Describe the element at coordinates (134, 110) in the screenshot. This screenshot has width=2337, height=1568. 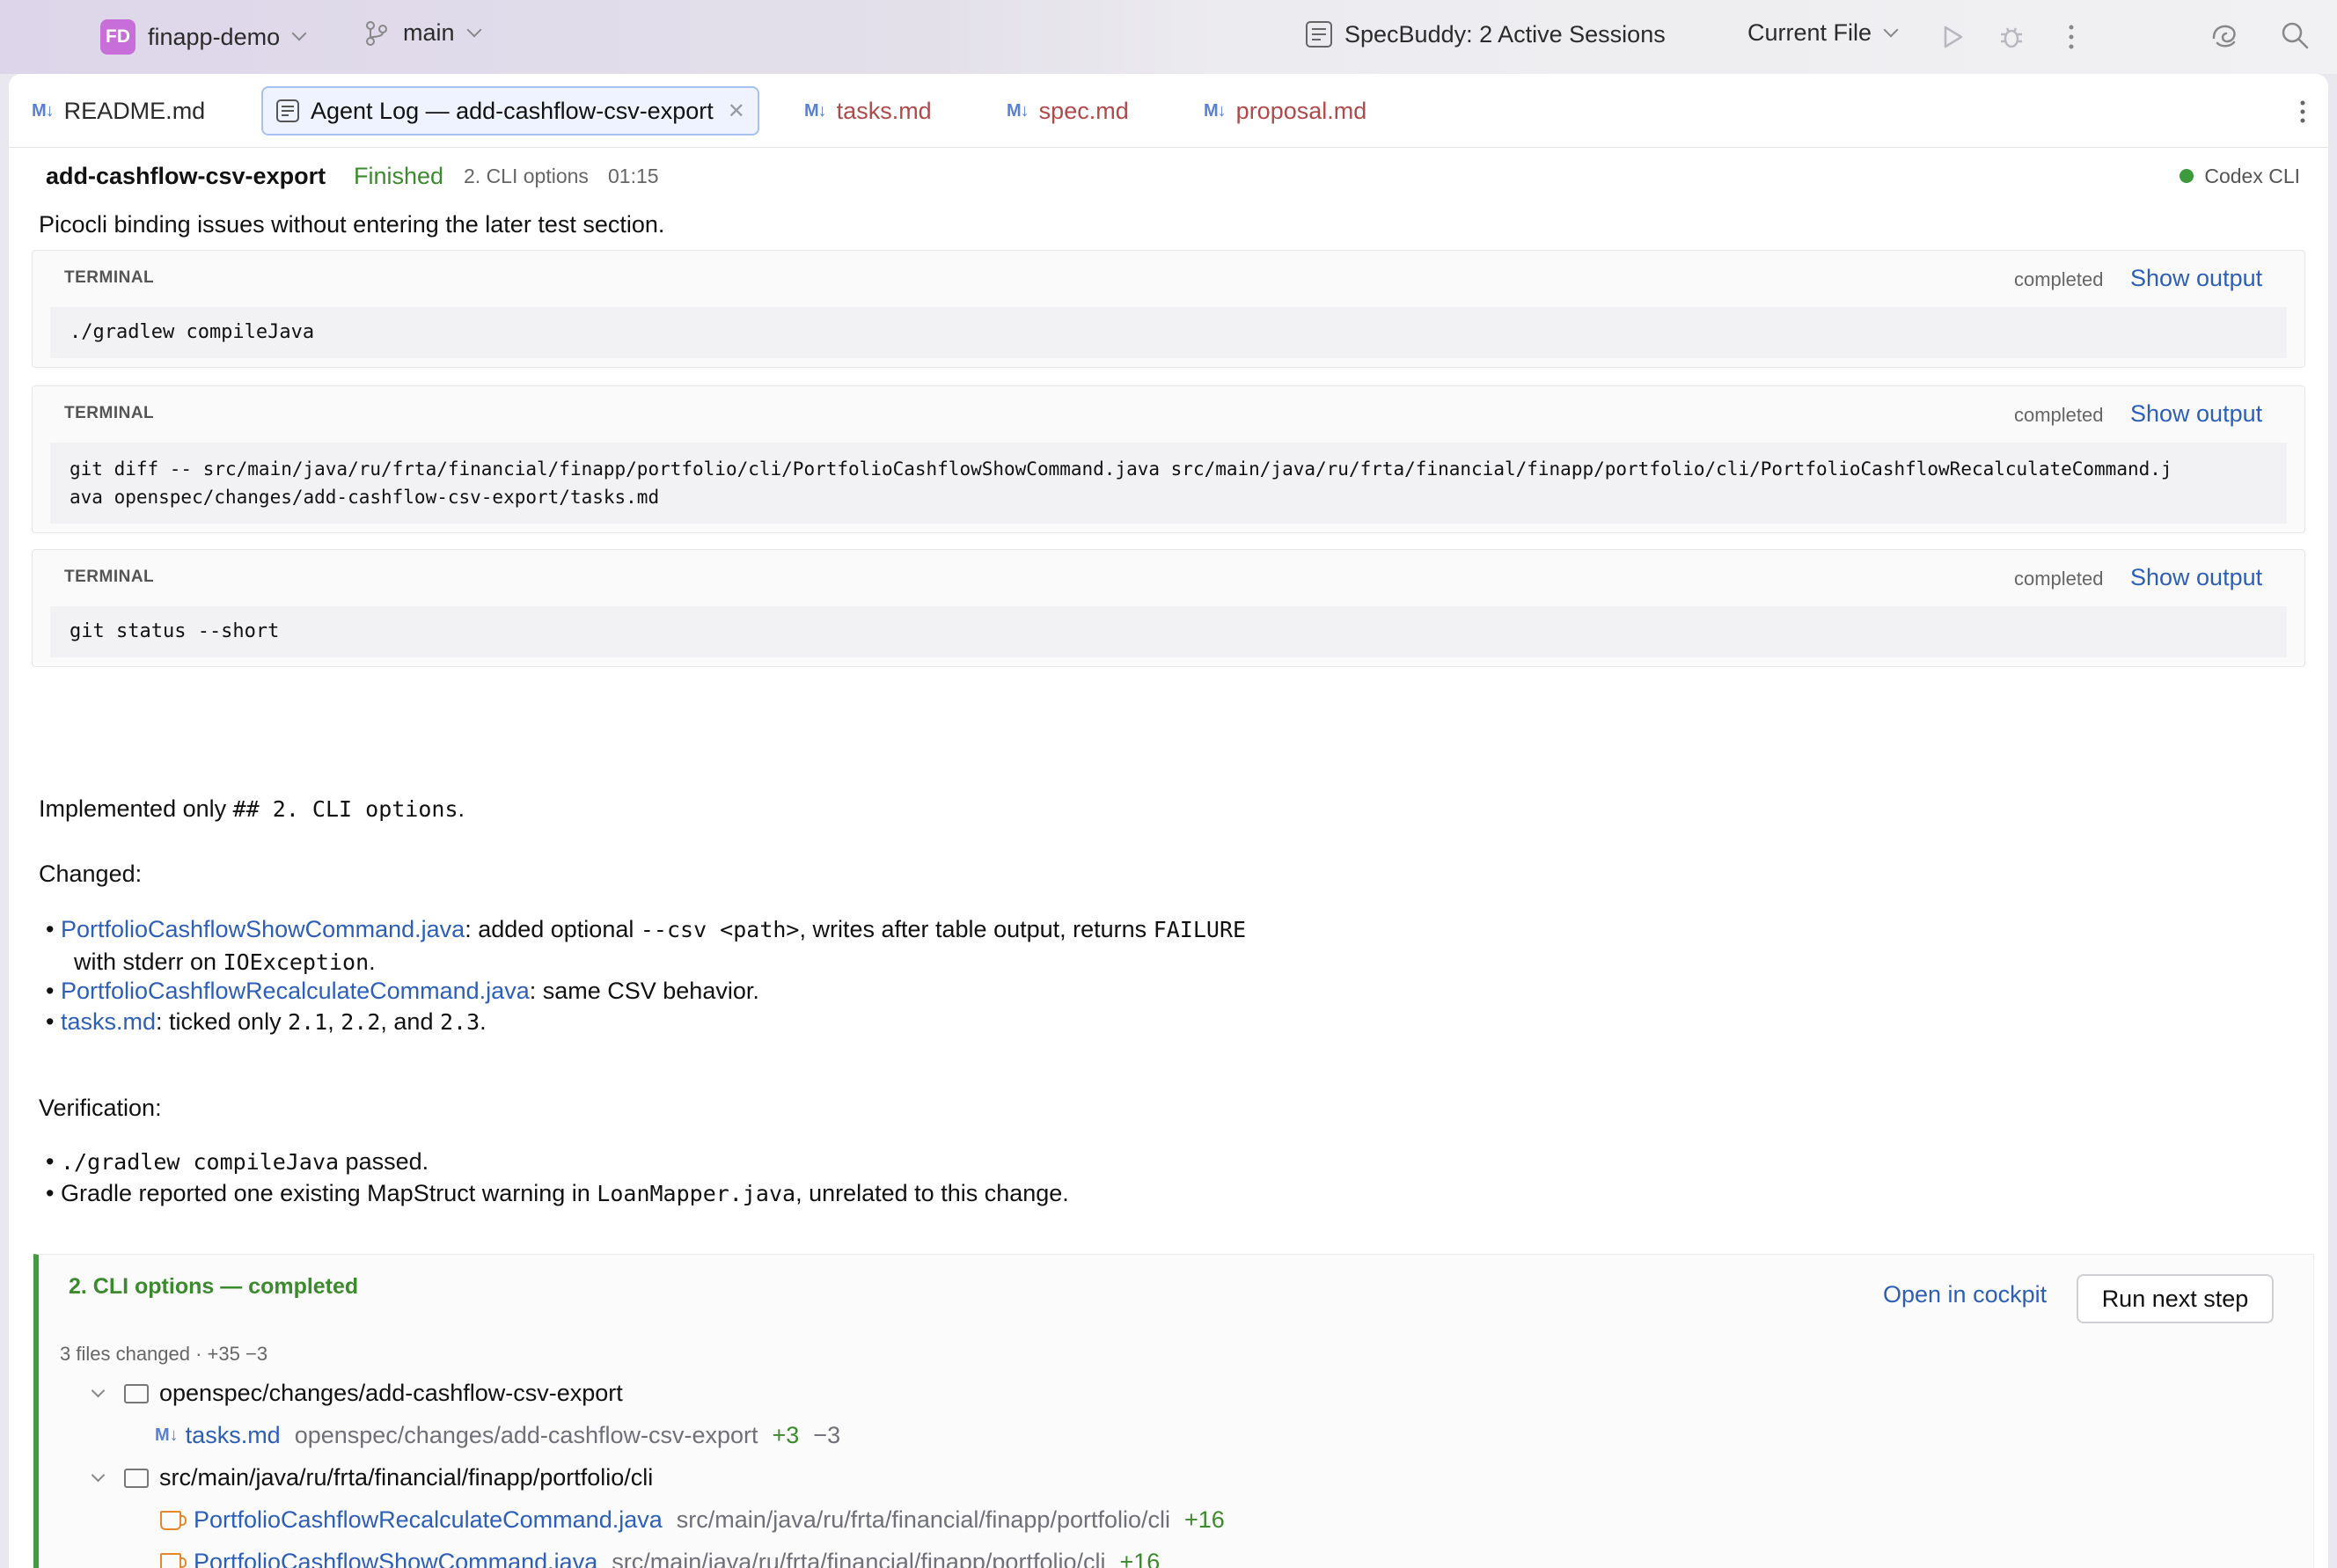
I see `tab-label: README.md` at that location.